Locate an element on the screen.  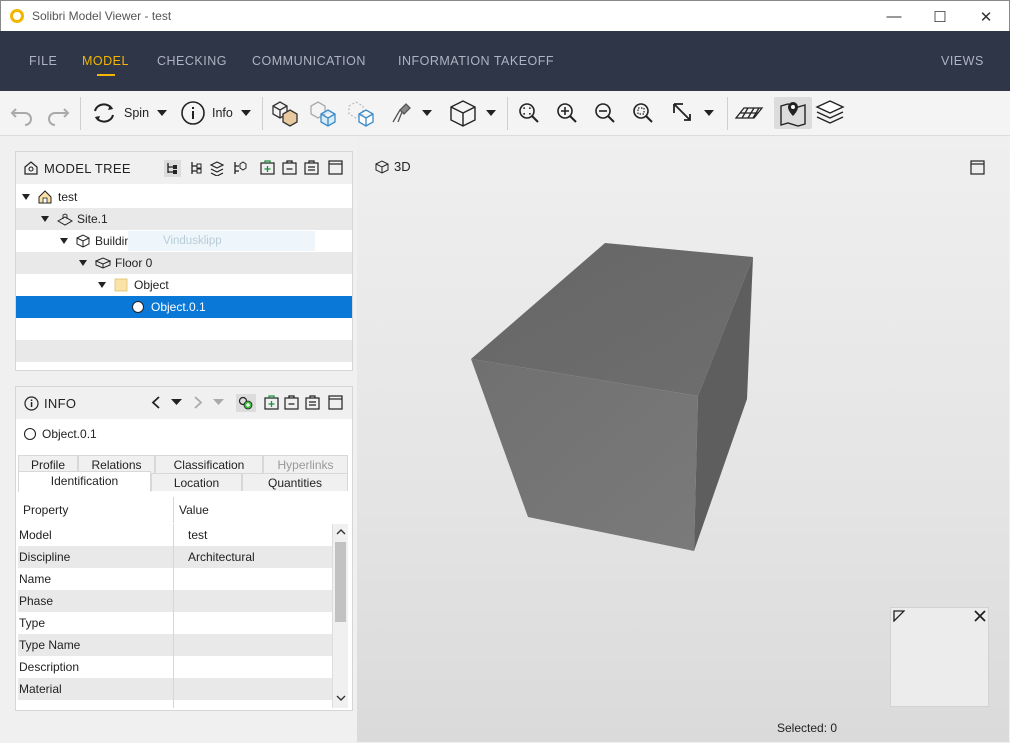
tab-hyperlinks: Hyperlinks is located at coordinates (305, 464).